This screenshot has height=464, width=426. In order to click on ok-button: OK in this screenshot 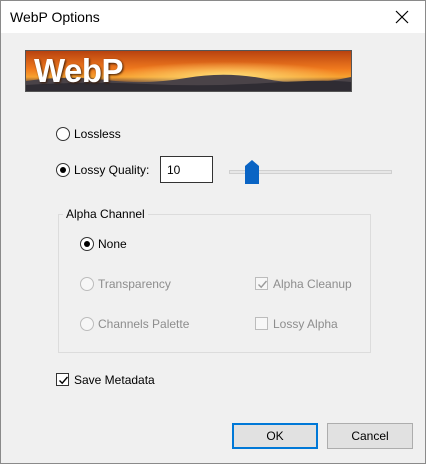, I will do `click(275, 436)`.